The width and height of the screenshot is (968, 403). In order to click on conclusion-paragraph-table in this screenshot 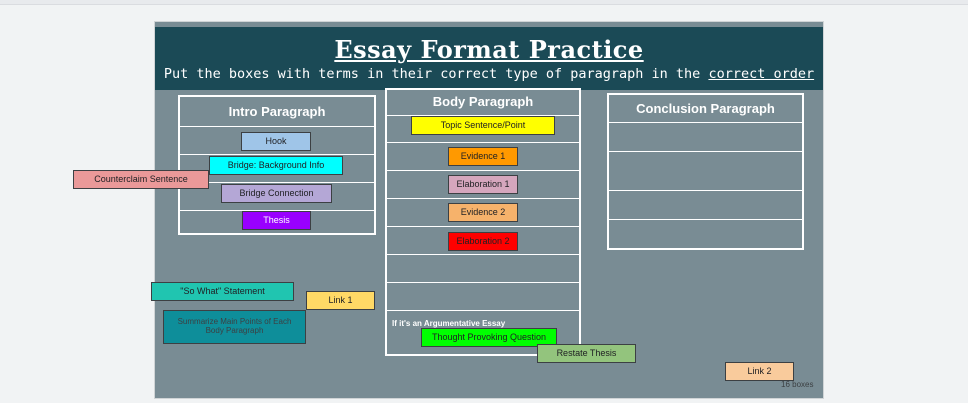, I will do `click(705, 171)`.